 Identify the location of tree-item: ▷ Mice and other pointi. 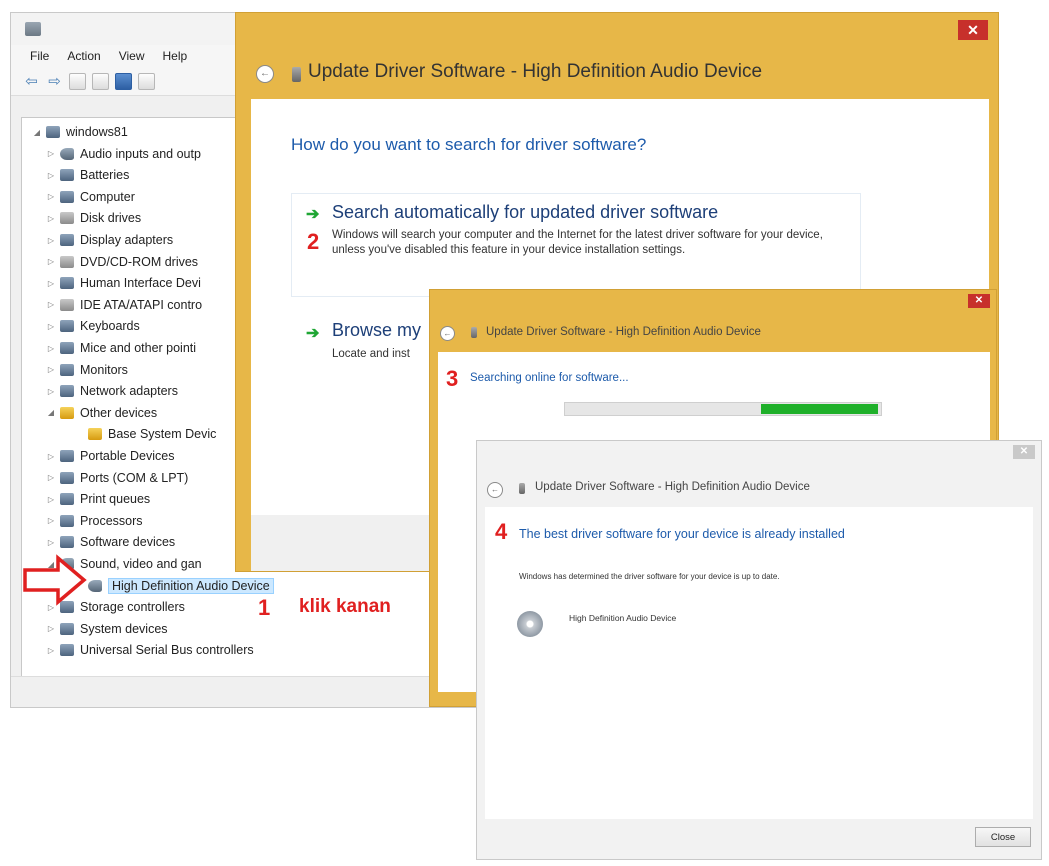
(121, 348).